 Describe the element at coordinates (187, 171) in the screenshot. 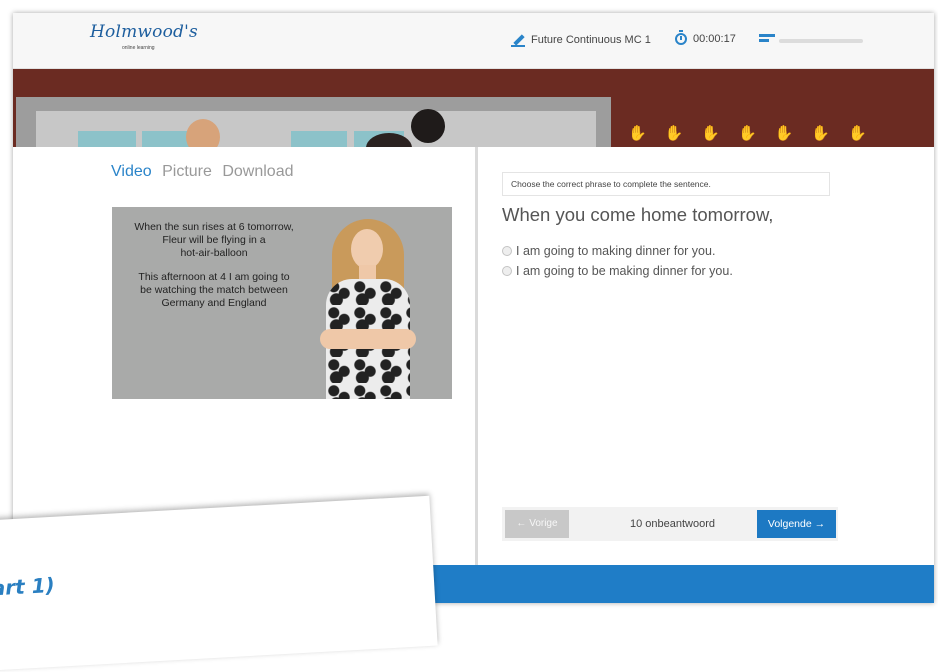

I see `tab-picture: Picture` at that location.